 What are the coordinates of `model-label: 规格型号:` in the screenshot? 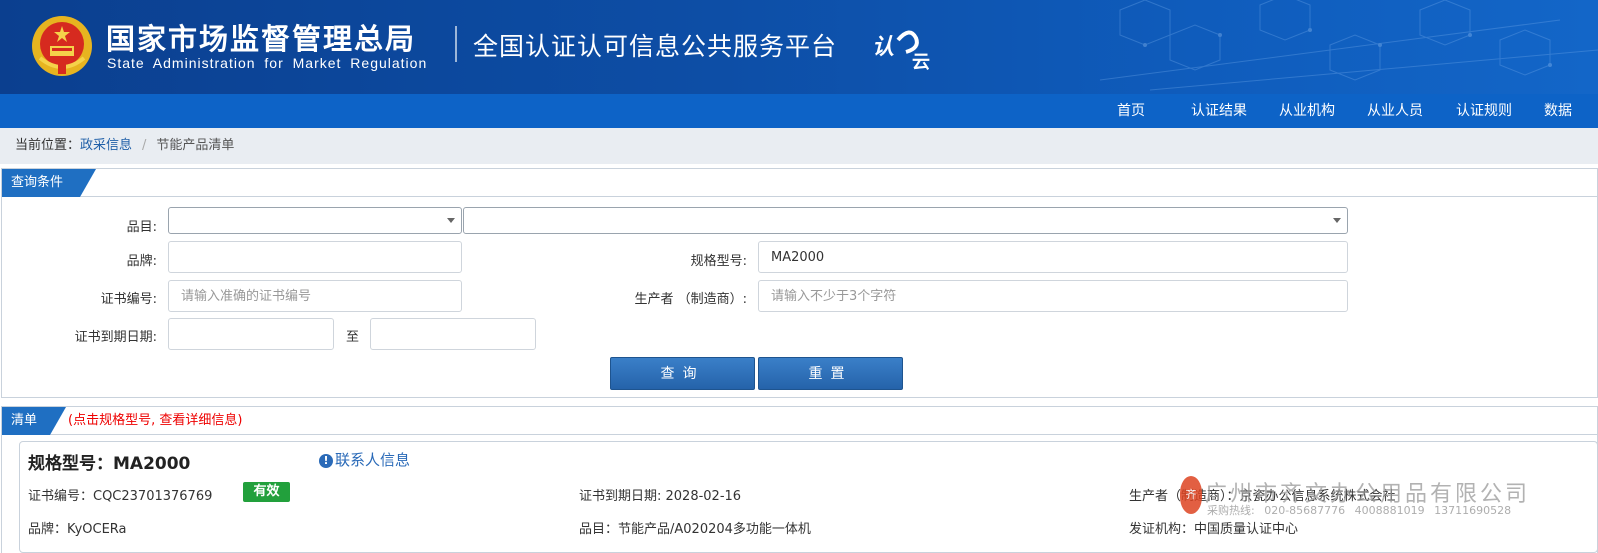 It's located at (718, 261).